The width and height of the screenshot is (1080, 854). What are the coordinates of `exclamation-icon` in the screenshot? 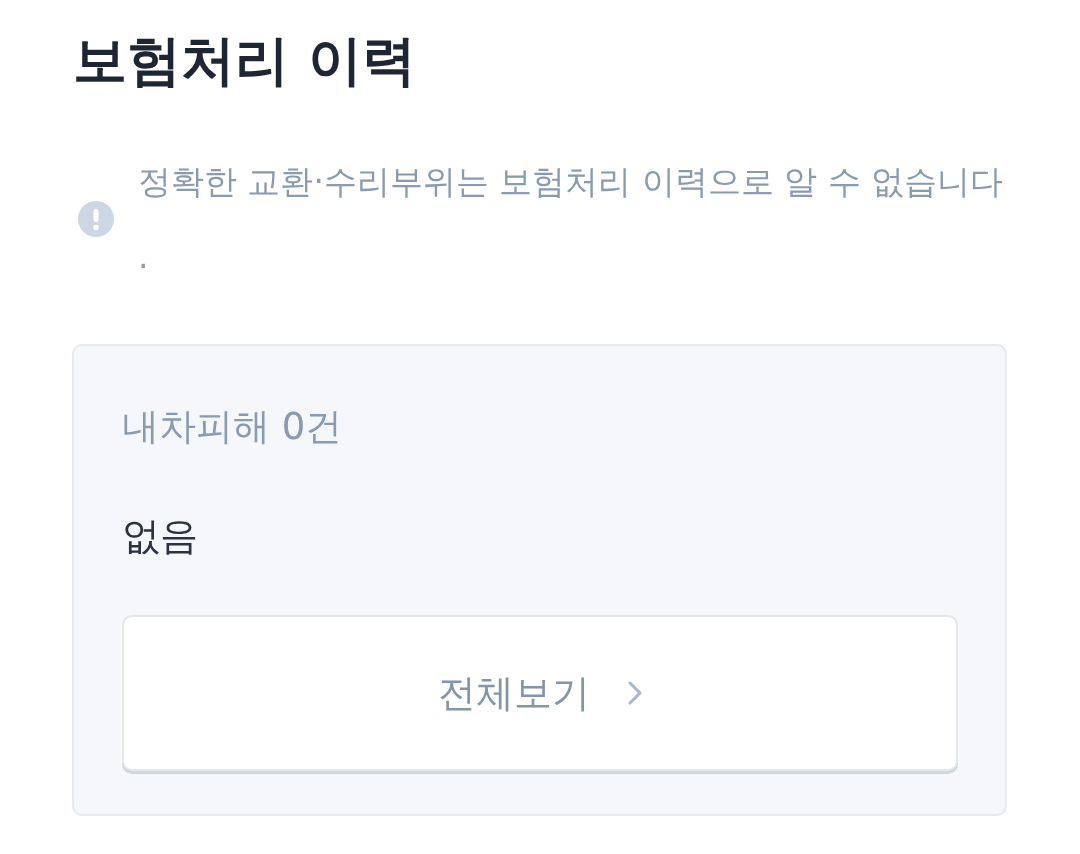 It's located at (96, 219).